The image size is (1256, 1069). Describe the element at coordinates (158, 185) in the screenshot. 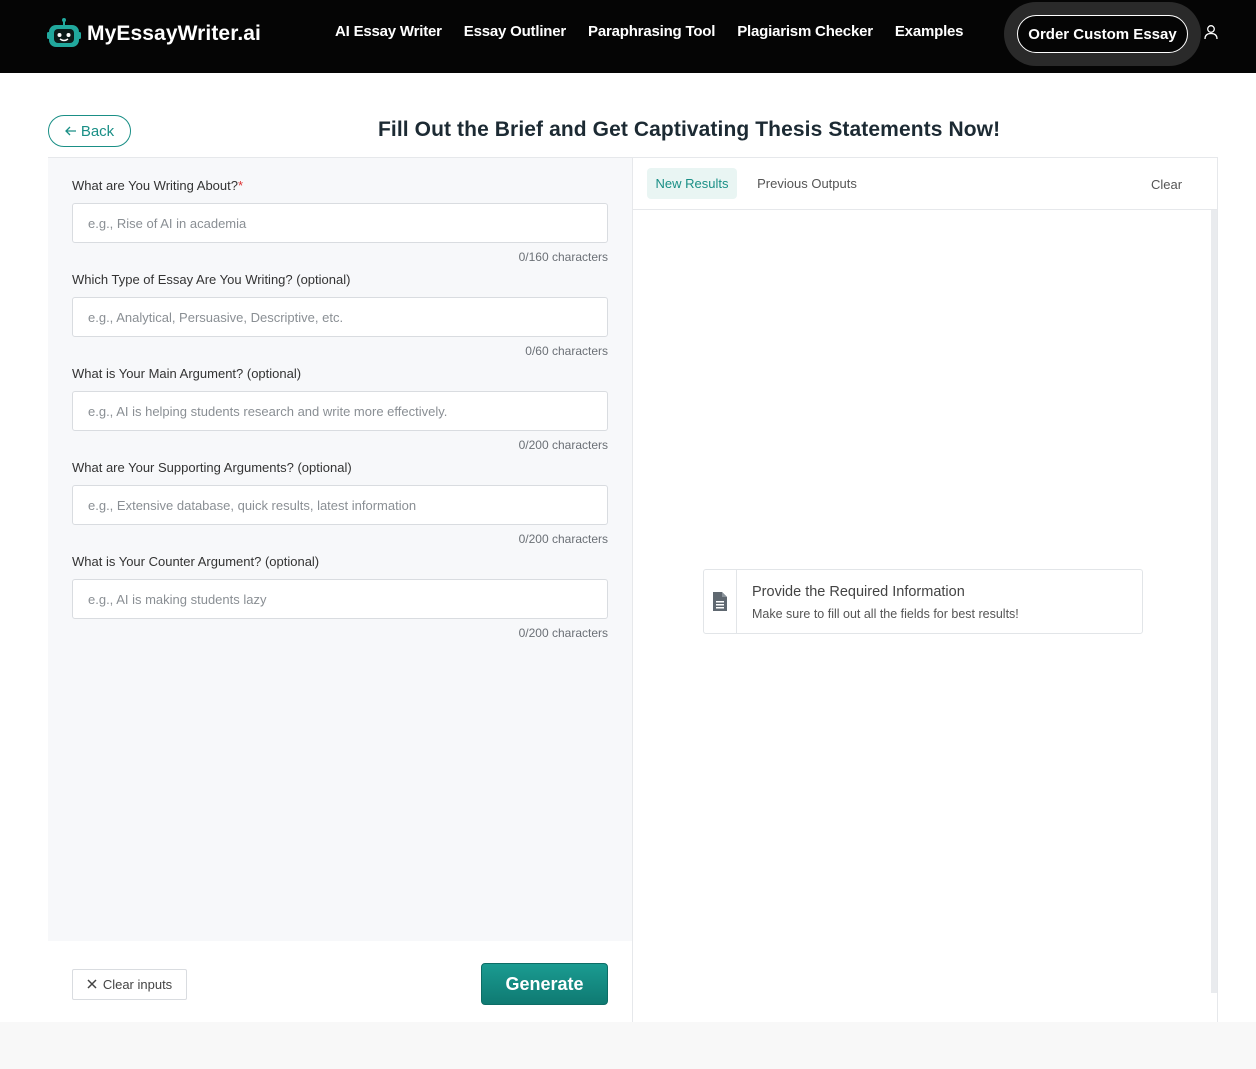

I see `field-label: What are You Writing About?*` at that location.